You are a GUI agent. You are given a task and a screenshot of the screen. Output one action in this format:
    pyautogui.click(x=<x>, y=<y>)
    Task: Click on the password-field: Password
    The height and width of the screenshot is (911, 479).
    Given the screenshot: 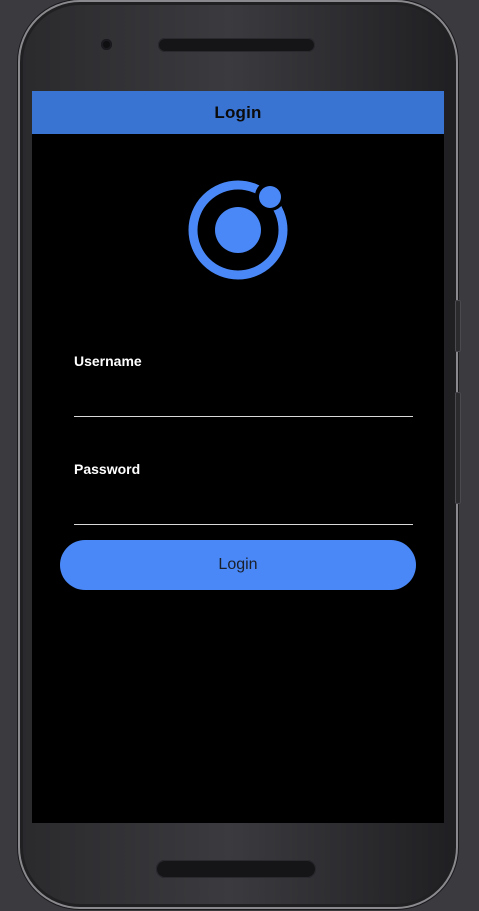 What is the action you would take?
    pyautogui.click(x=243, y=493)
    